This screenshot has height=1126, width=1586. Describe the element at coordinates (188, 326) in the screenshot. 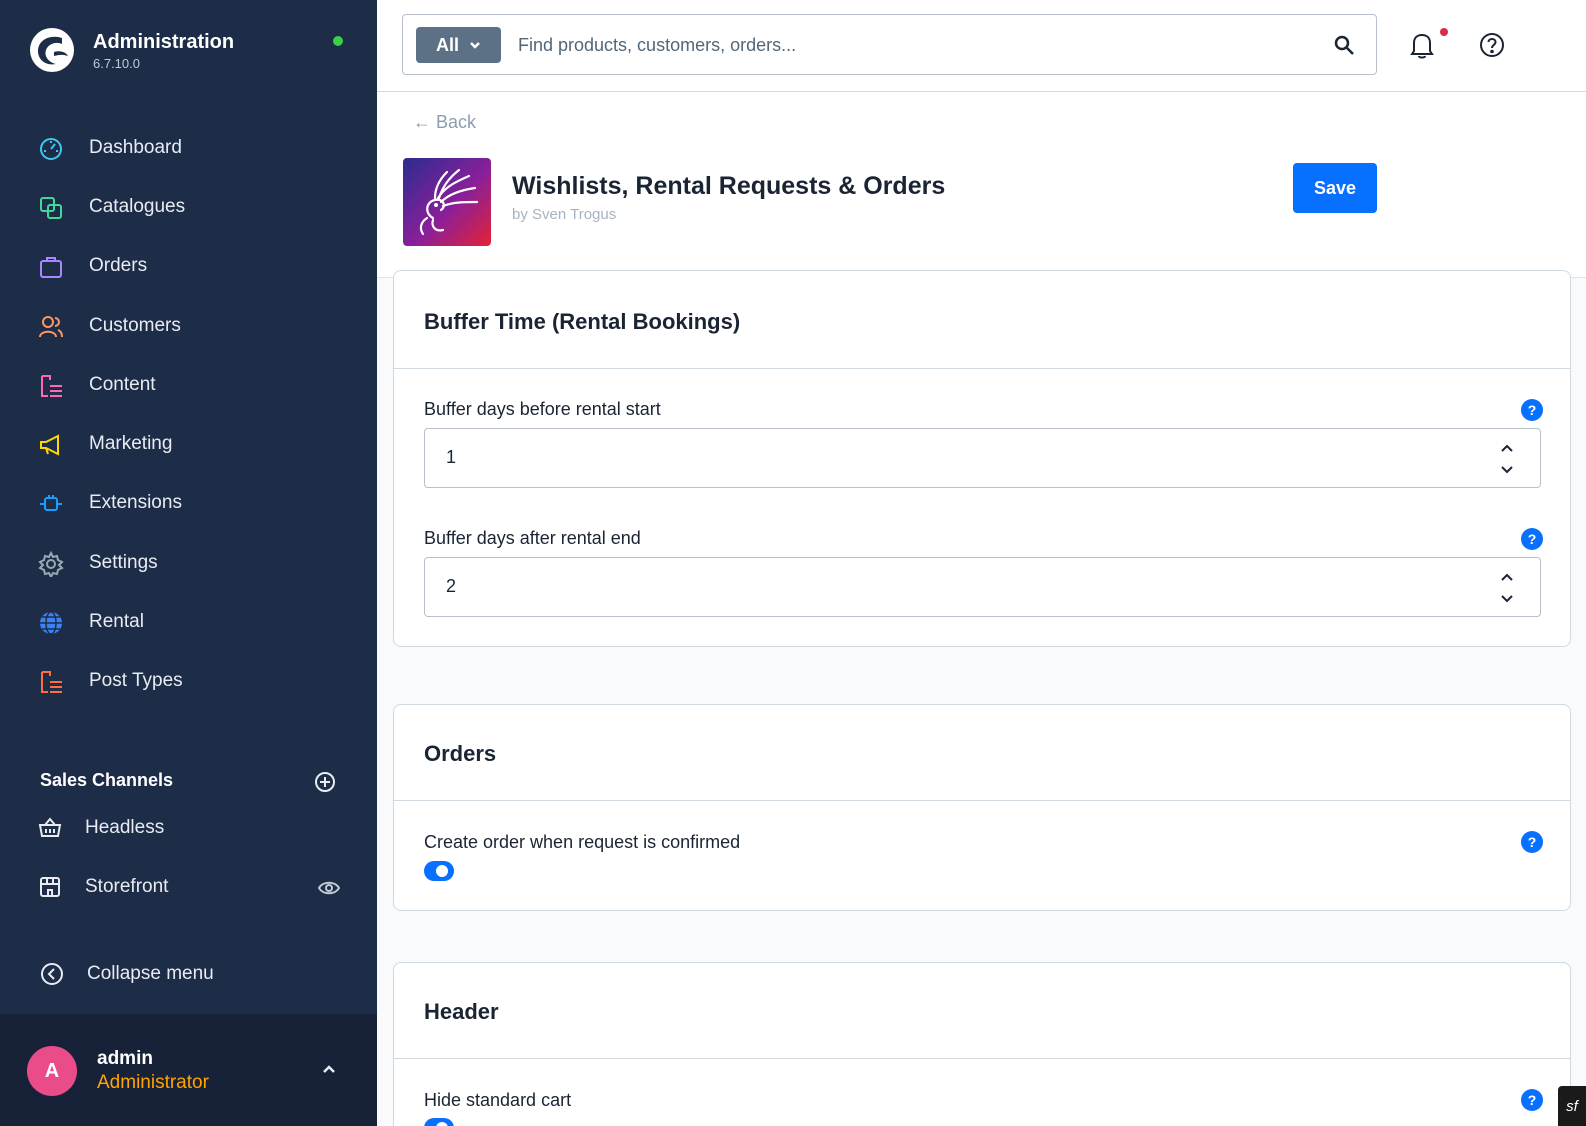

I see `sidebar-item-customers: Customers` at that location.